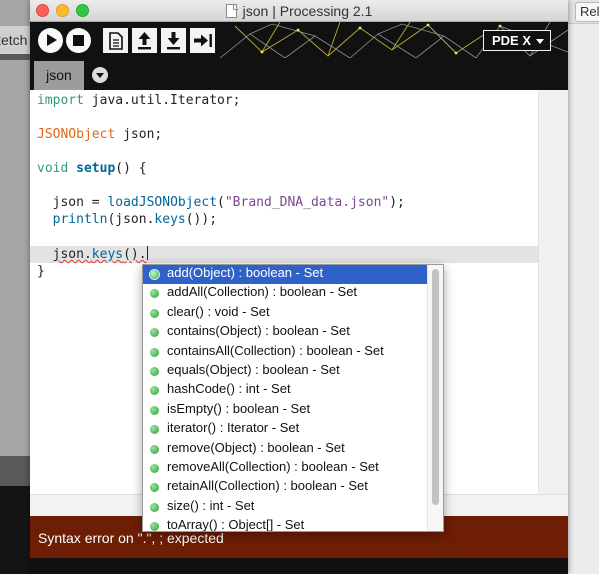 Image resolution: width=599 pixels, height=574 pixels. I want to click on code-text: }, so click(41, 271).